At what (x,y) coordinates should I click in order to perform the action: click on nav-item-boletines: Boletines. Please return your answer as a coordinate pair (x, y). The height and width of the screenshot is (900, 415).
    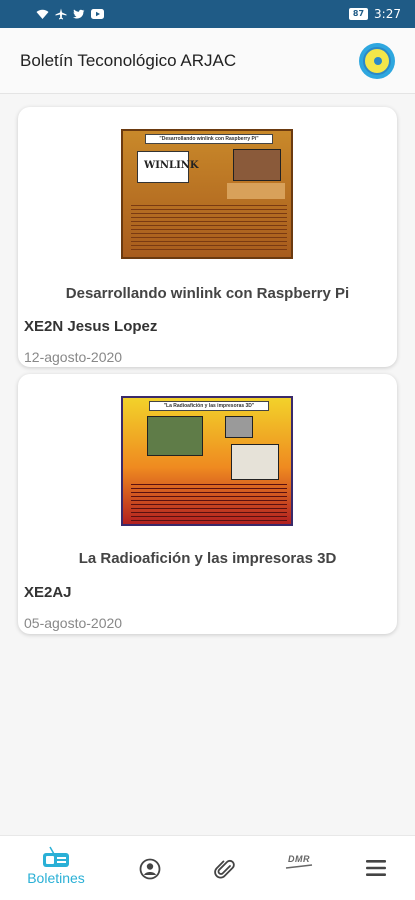
    Looking at the image, I should click on (56, 866).